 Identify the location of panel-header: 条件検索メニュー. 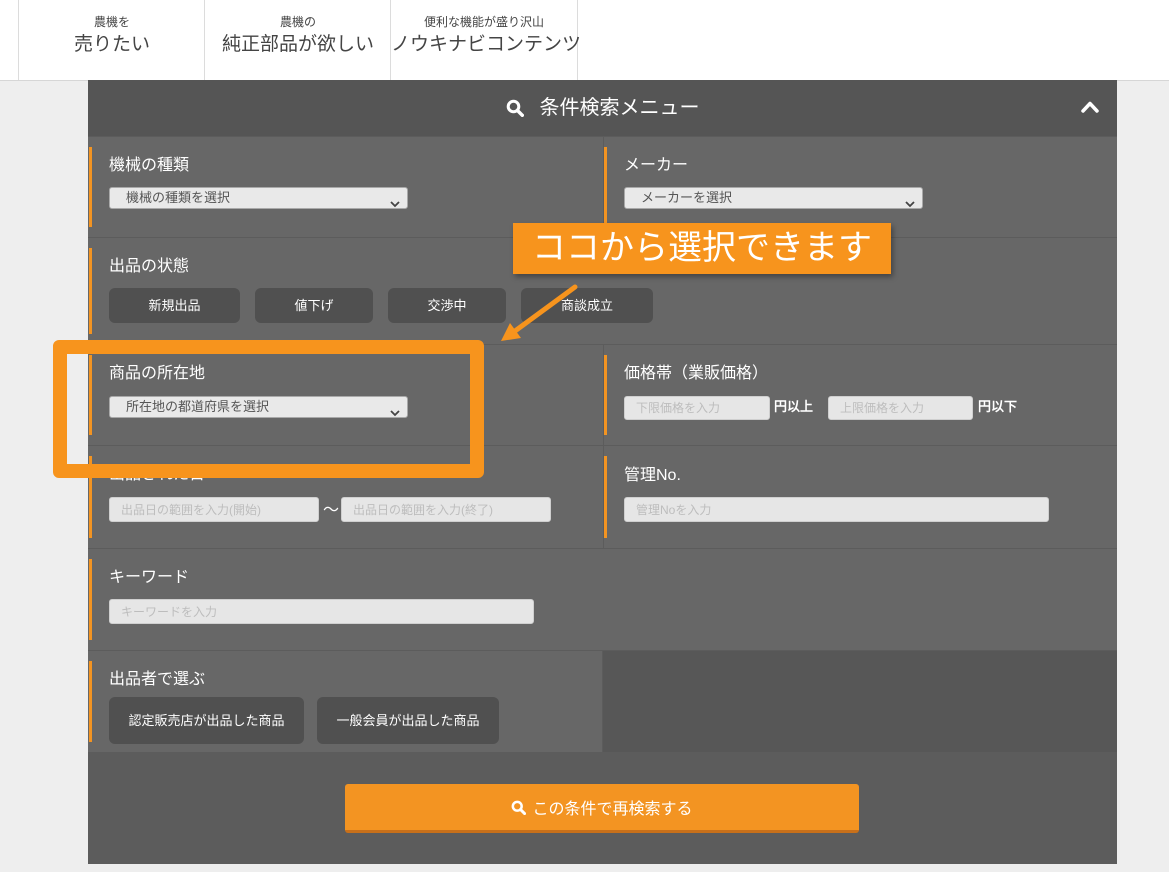
(602, 108).